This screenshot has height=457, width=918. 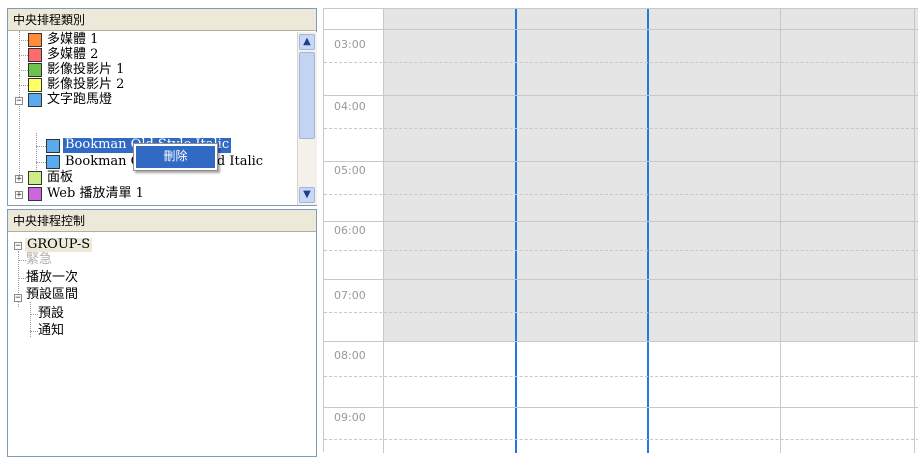 I want to click on tree-item-label: 通知, so click(x=51, y=330).